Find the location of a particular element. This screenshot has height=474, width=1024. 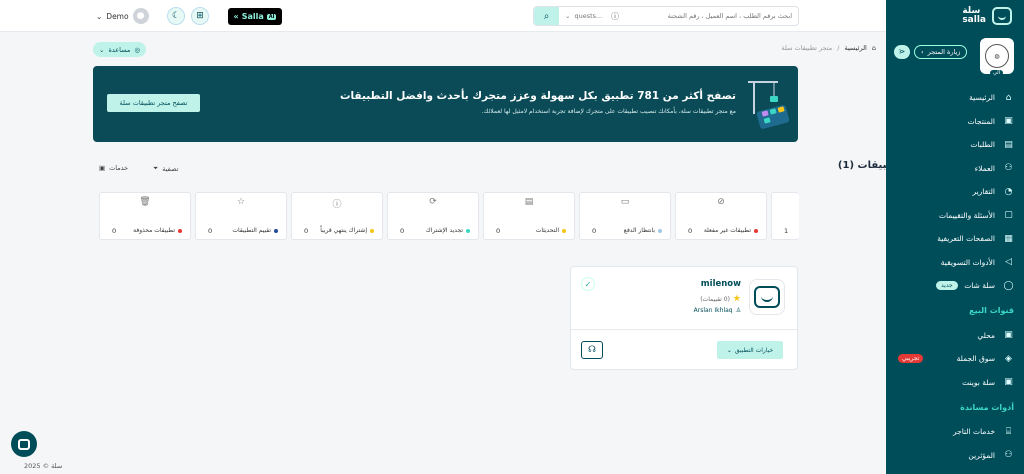

stat-card-inactive: ⊘ تطبيقات غير مفعلة 0 is located at coordinates (721, 216).